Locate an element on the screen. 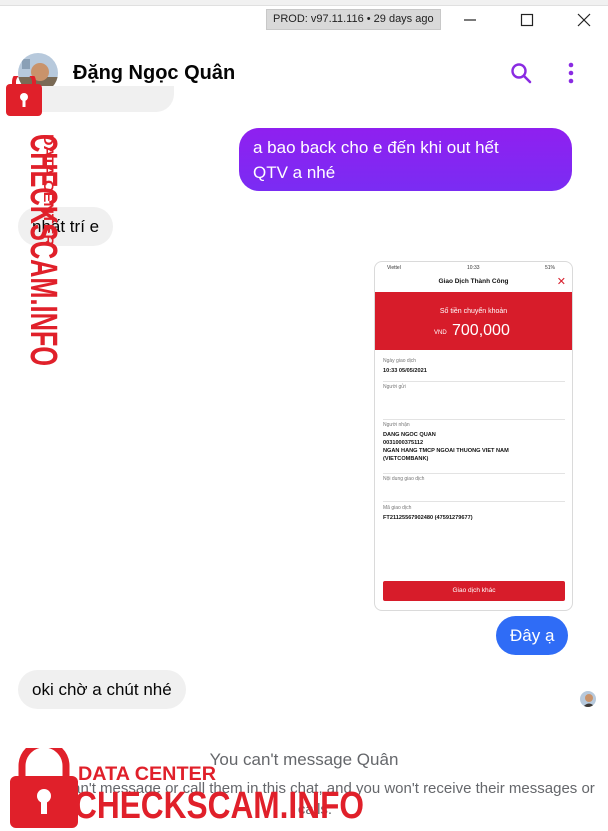  receipt-close-icon: ✕ is located at coordinates (561, 282).